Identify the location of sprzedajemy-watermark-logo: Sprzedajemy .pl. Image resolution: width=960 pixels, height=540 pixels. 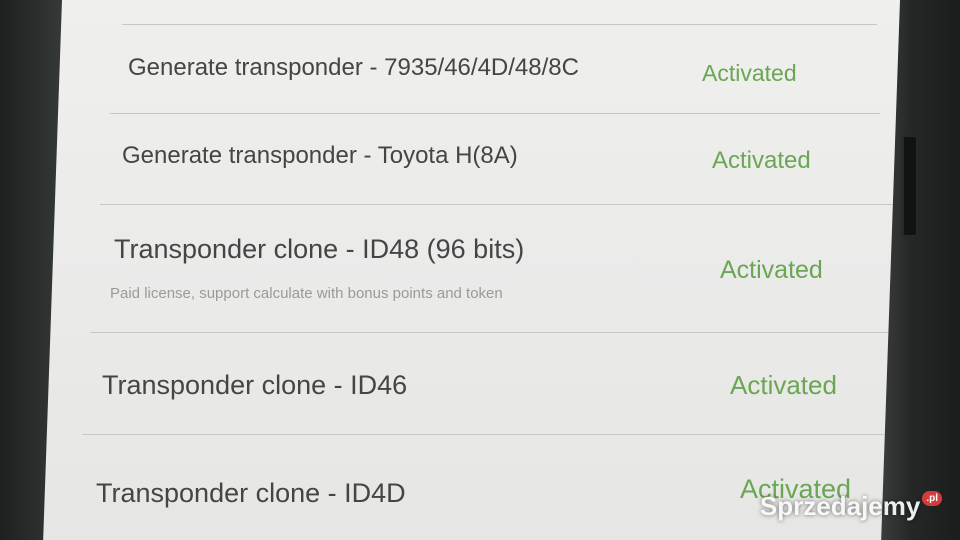
(851, 506).